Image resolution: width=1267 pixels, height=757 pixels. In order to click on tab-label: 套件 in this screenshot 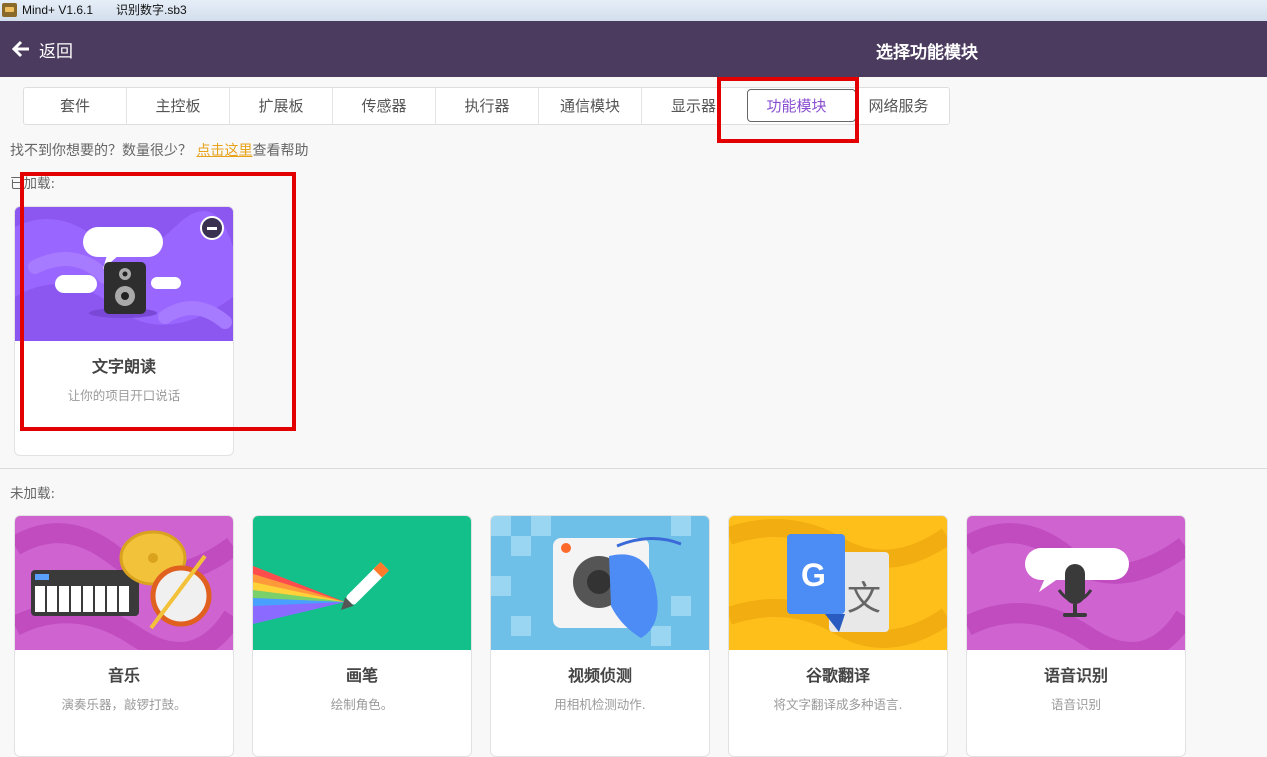, I will do `click(74, 106)`.